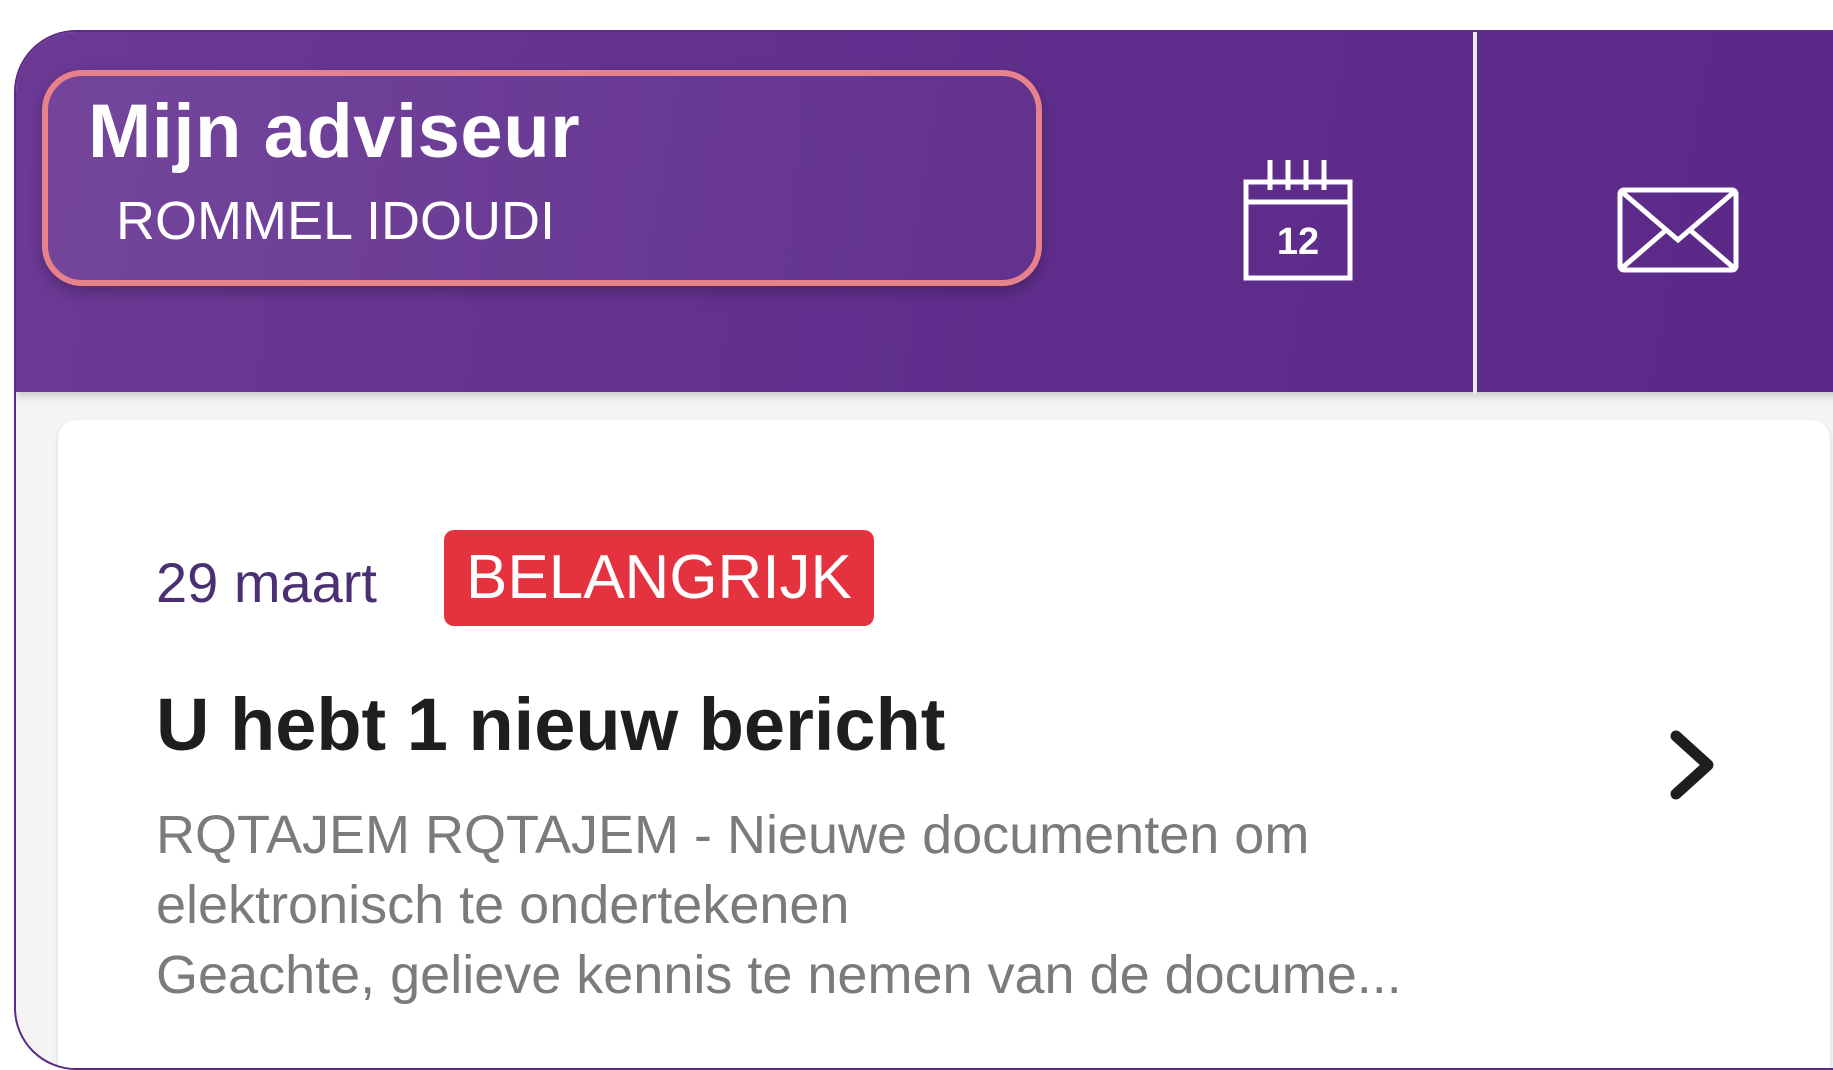 The width and height of the screenshot is (1833, 1070). I want to click on message-date: 29 maart, so click(266, 582).